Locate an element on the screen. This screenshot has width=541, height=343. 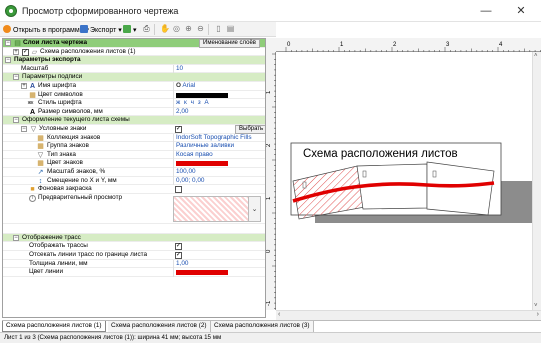
clip-routes-row: Отсекать линии трасс по границе листа ✓ is located at coordinates (134, 255).